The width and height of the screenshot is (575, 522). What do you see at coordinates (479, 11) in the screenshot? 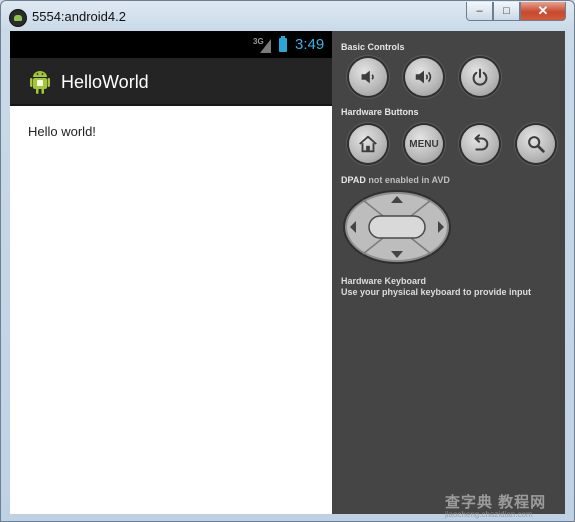
I see `minimize-button: –` at bounding box center [479, 11].